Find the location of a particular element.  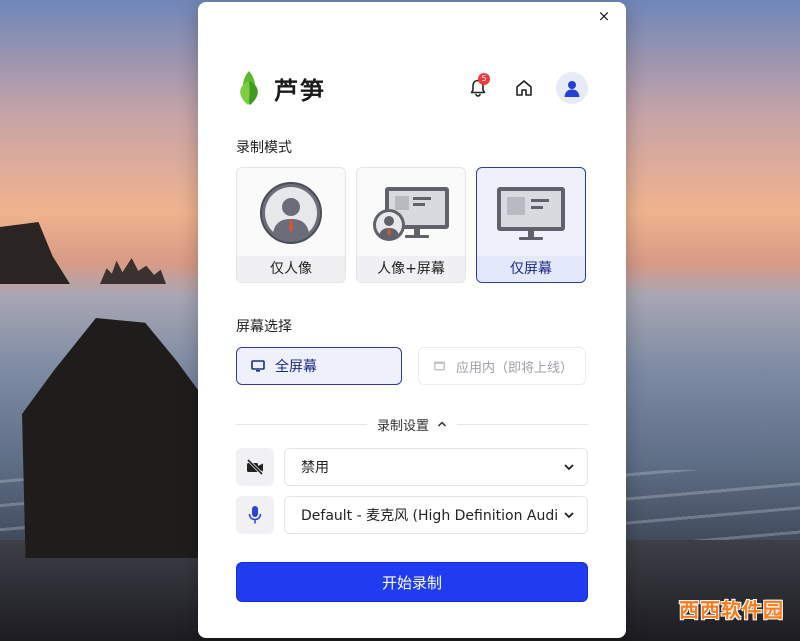

portrait-icon is located at coordinates (291, 213).